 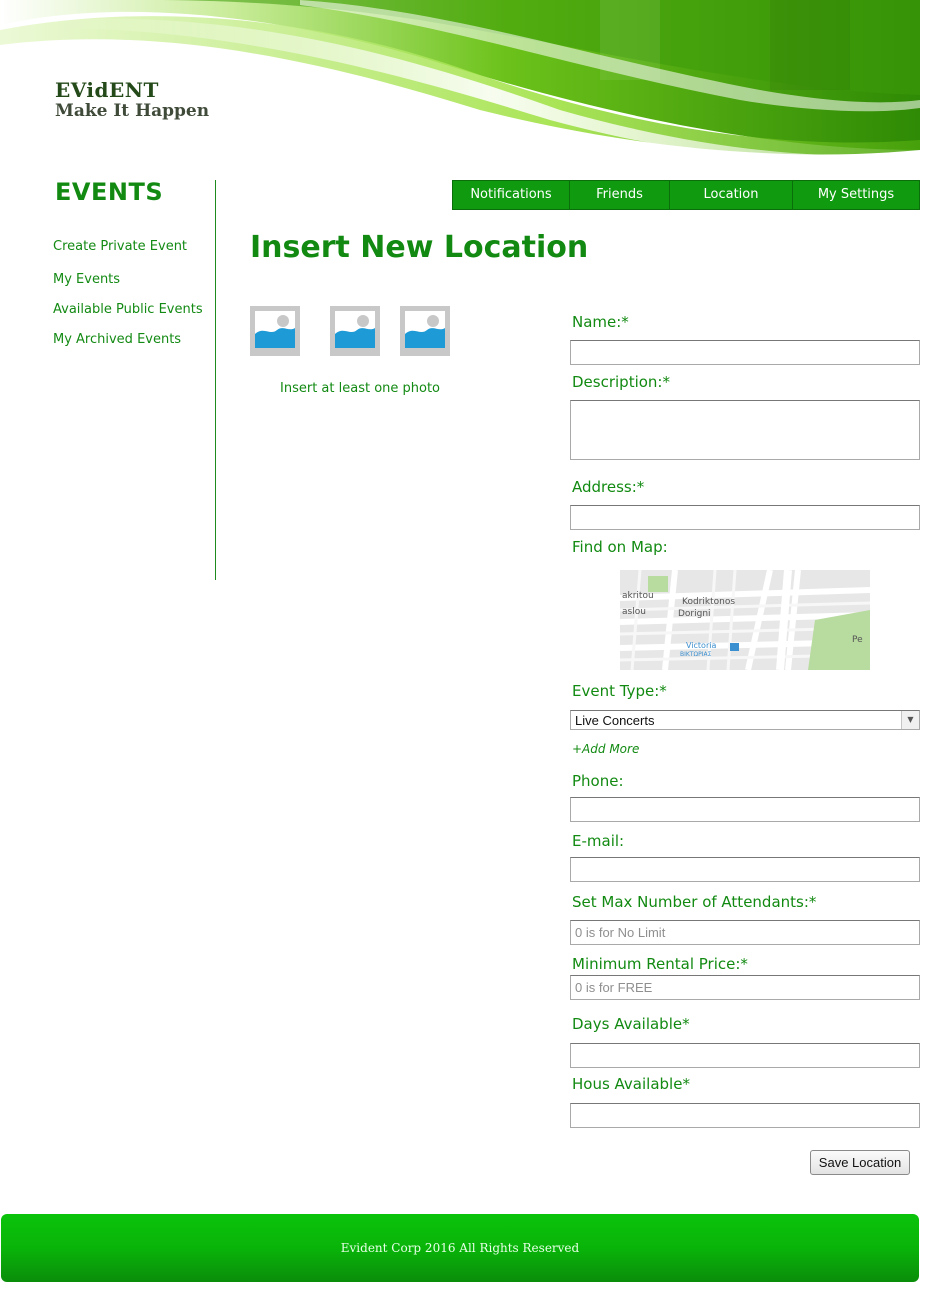 I want to click on nav-item-friends: Friends, so click(x=620, y=195).